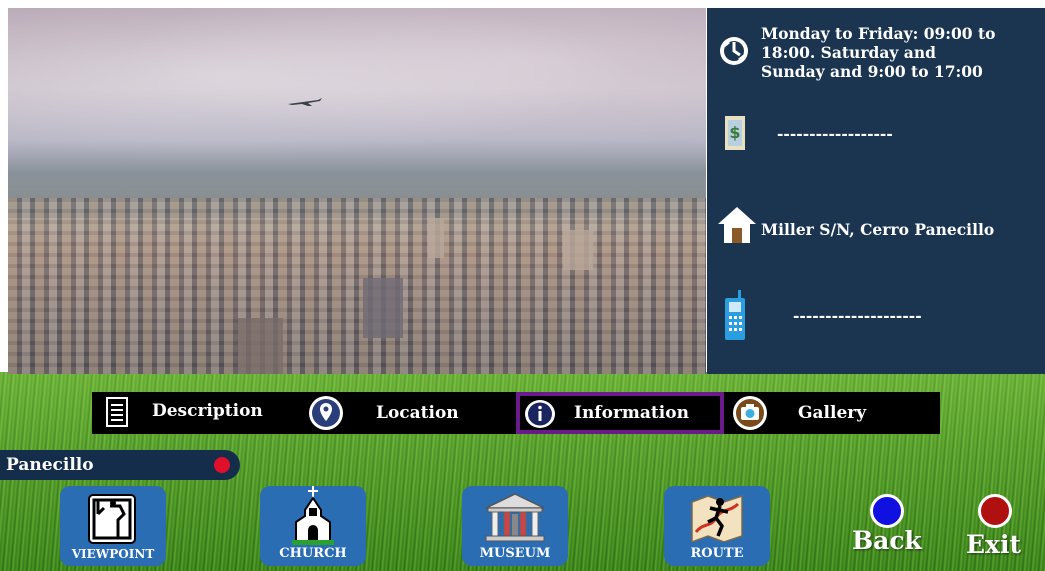 Image resolution: width=1045 pixels, height=571 pixels. I want to click on tab-location: Location, so click(407, 413).